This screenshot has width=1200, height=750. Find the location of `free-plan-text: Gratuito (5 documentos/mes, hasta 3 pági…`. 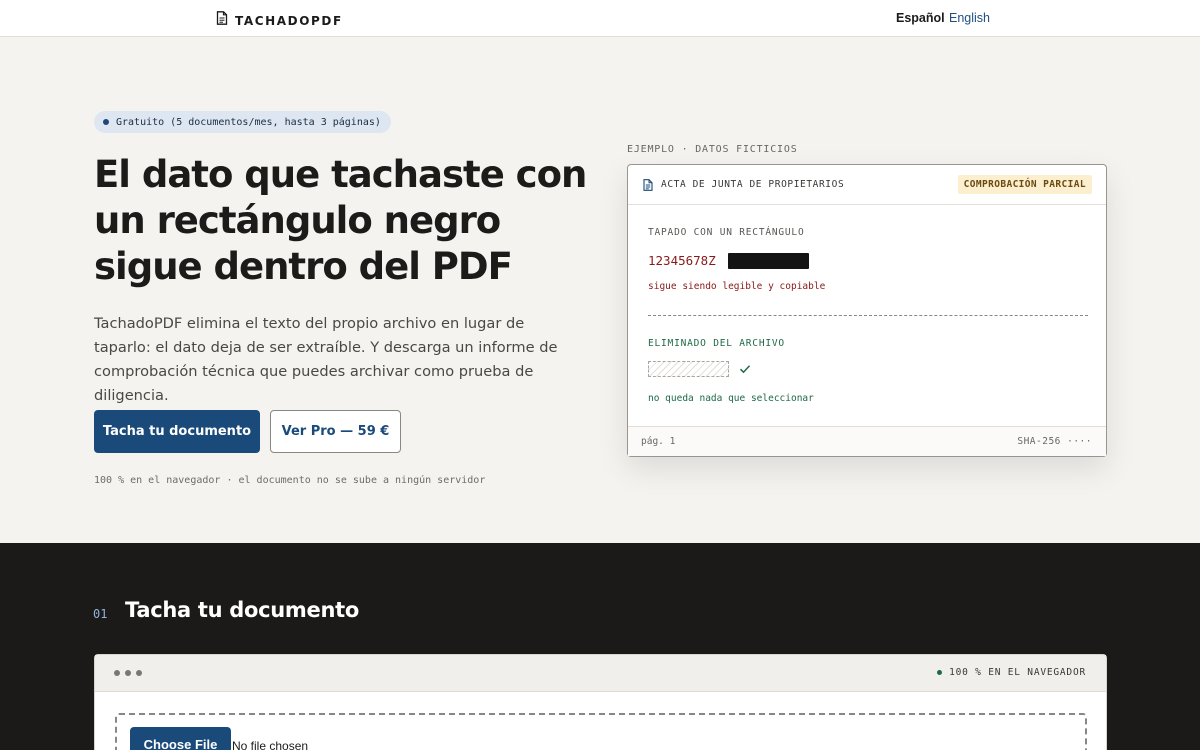

free-plan-text: Gratuito (5 documentos/mes, hasta 3 pági… is located at coordinates (248, 122).